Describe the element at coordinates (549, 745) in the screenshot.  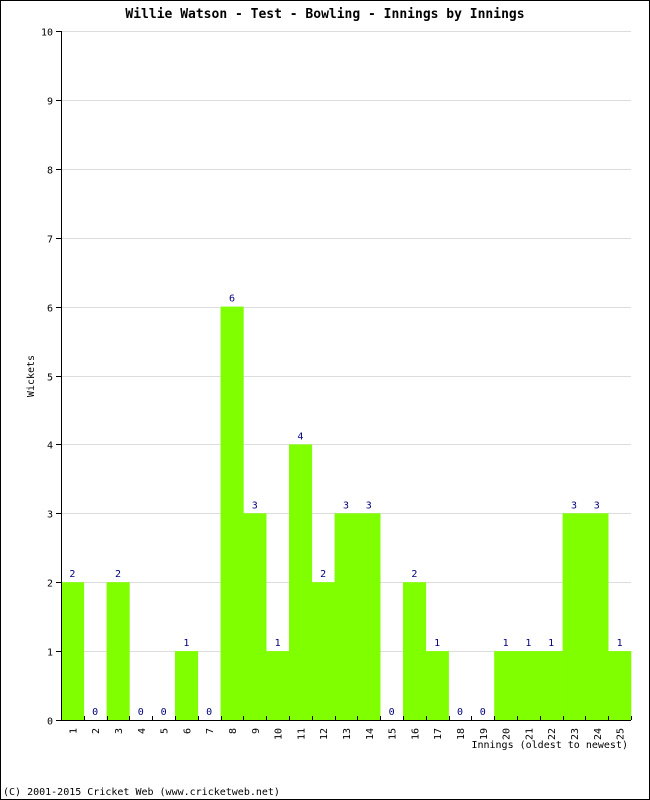
I see `x-axis-title: Innings (oldest to newest)` at that location.